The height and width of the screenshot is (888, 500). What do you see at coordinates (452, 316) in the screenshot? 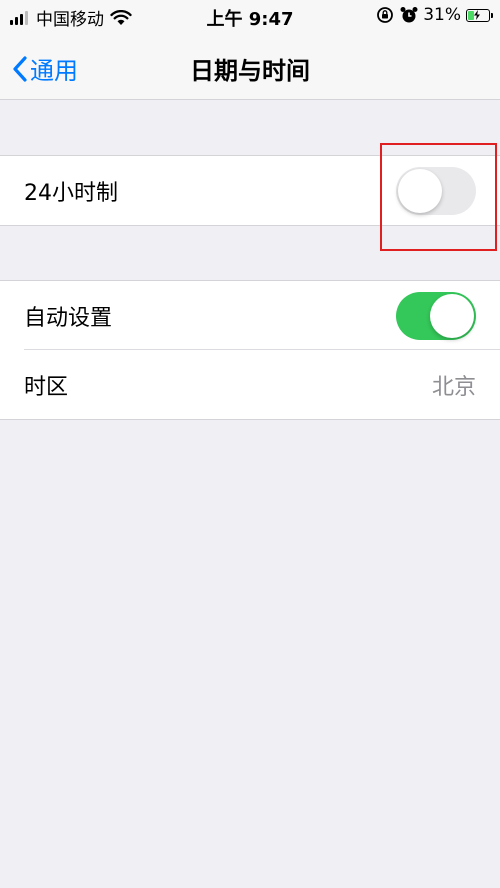
I see `toggle-knob` at bounding box center [452, 316].